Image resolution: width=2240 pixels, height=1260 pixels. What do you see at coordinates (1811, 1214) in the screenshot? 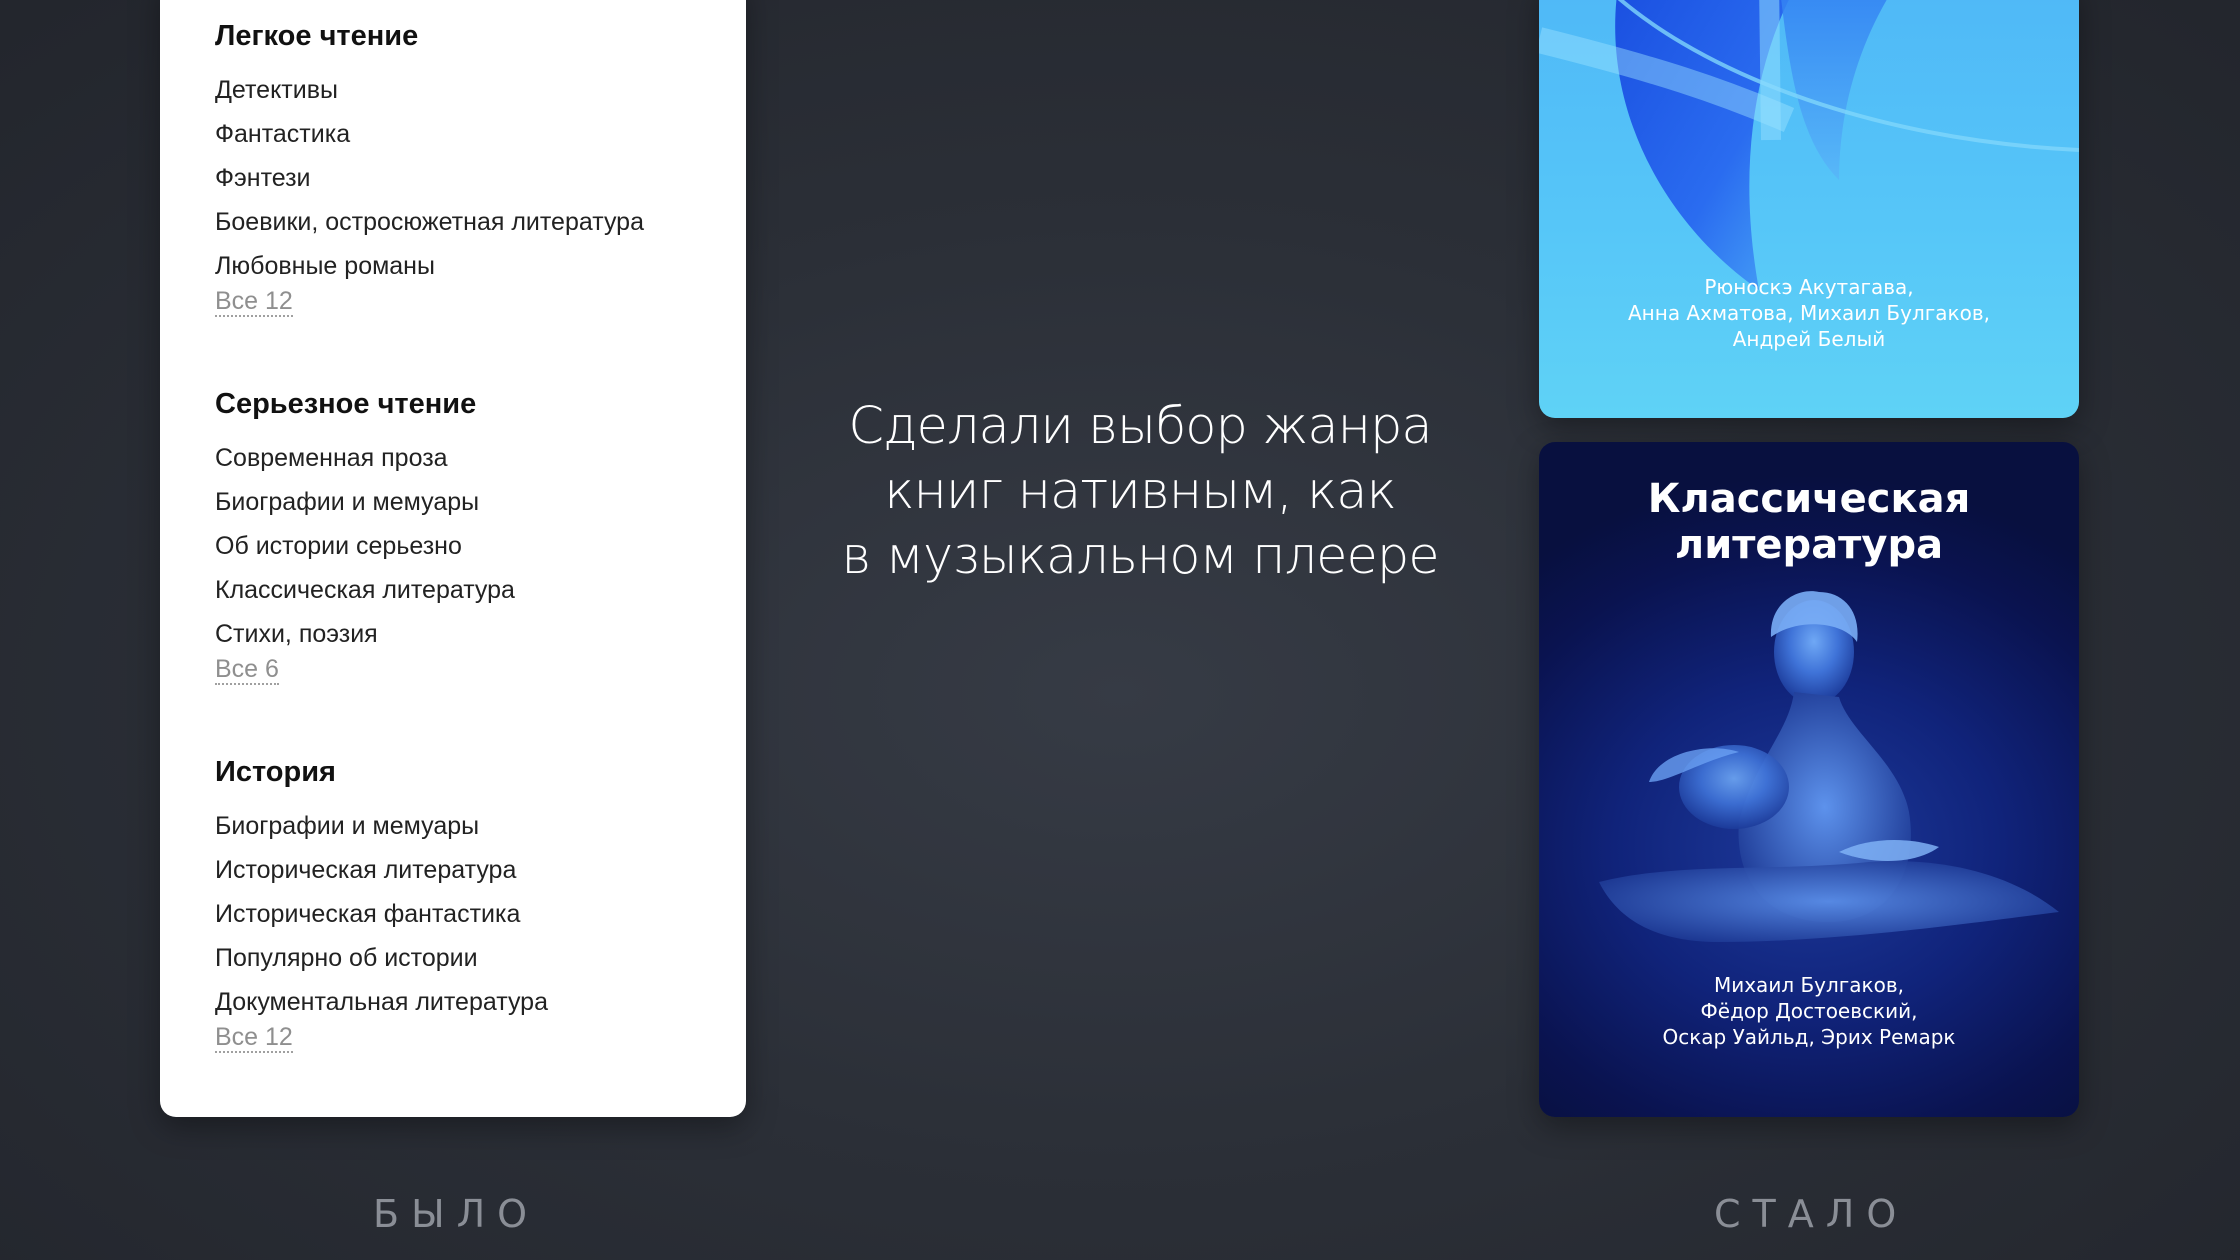
I see `label-after: СТАЛО` at bounding box center [1811, 1214].